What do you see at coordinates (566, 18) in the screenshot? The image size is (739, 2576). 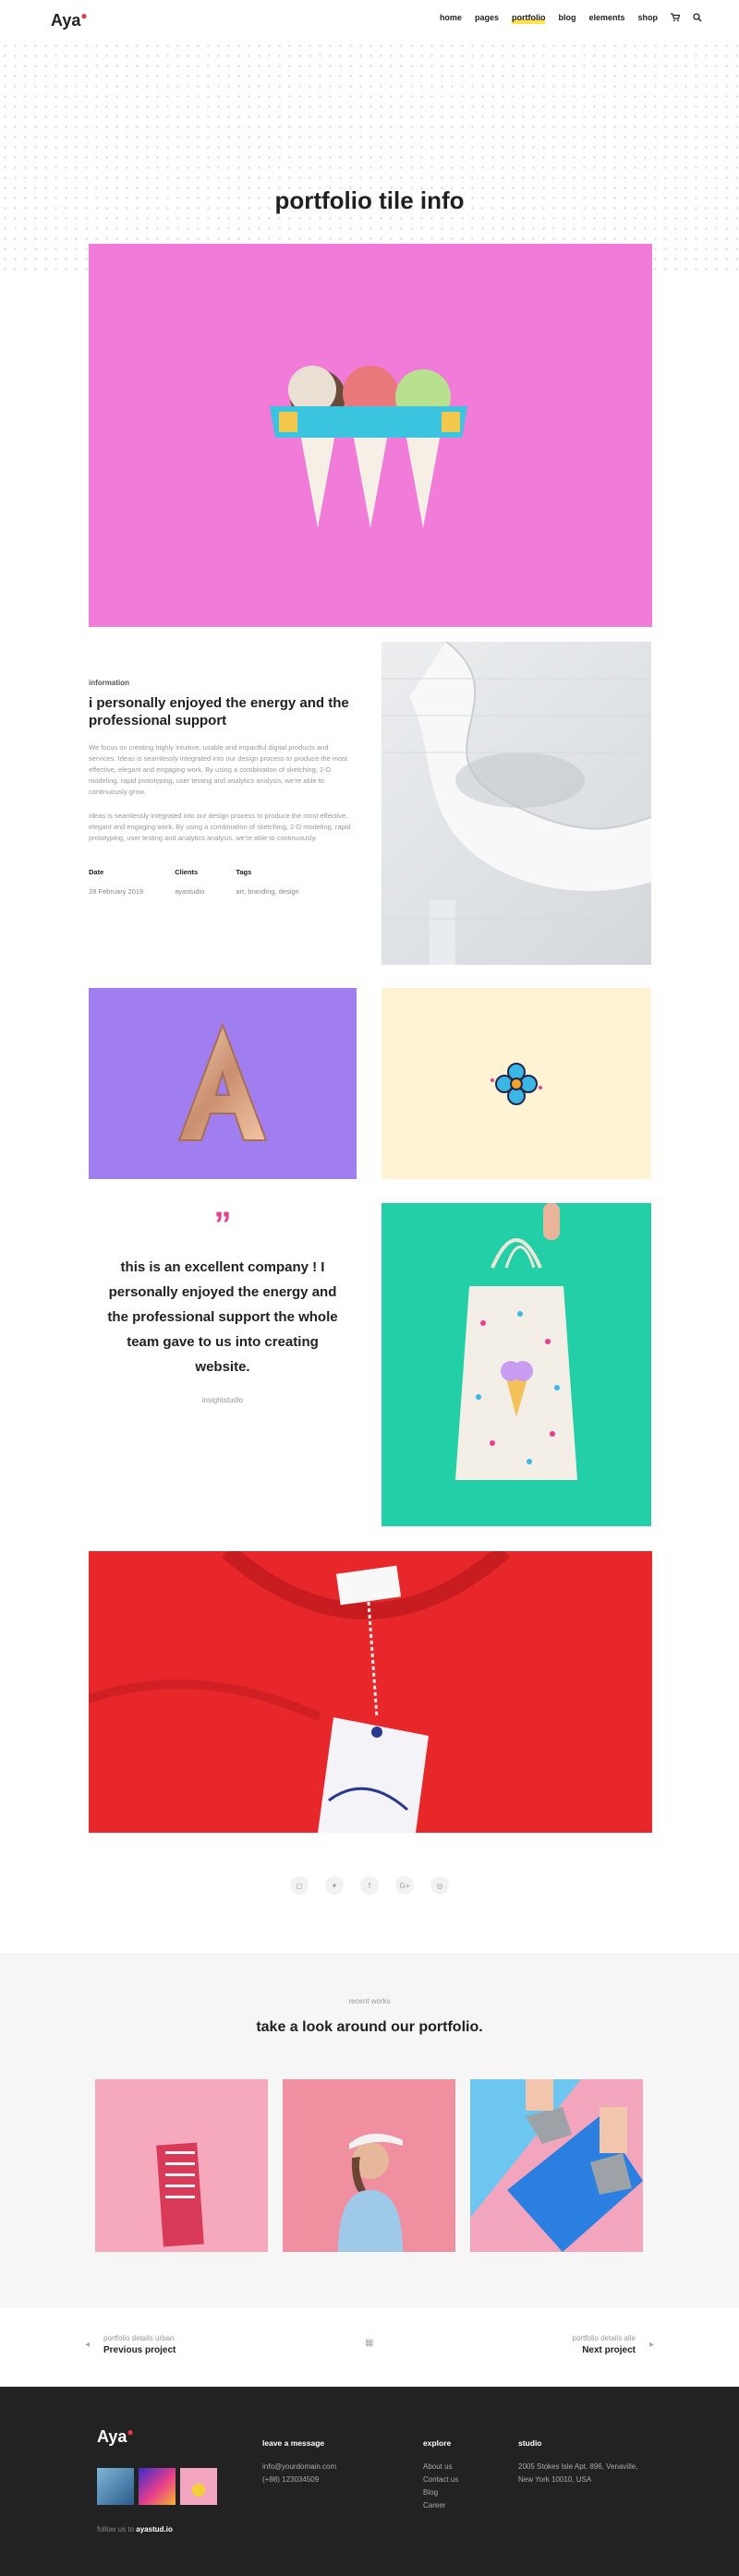 I see `nav-blog: blog` at bounding box center [566, 18].